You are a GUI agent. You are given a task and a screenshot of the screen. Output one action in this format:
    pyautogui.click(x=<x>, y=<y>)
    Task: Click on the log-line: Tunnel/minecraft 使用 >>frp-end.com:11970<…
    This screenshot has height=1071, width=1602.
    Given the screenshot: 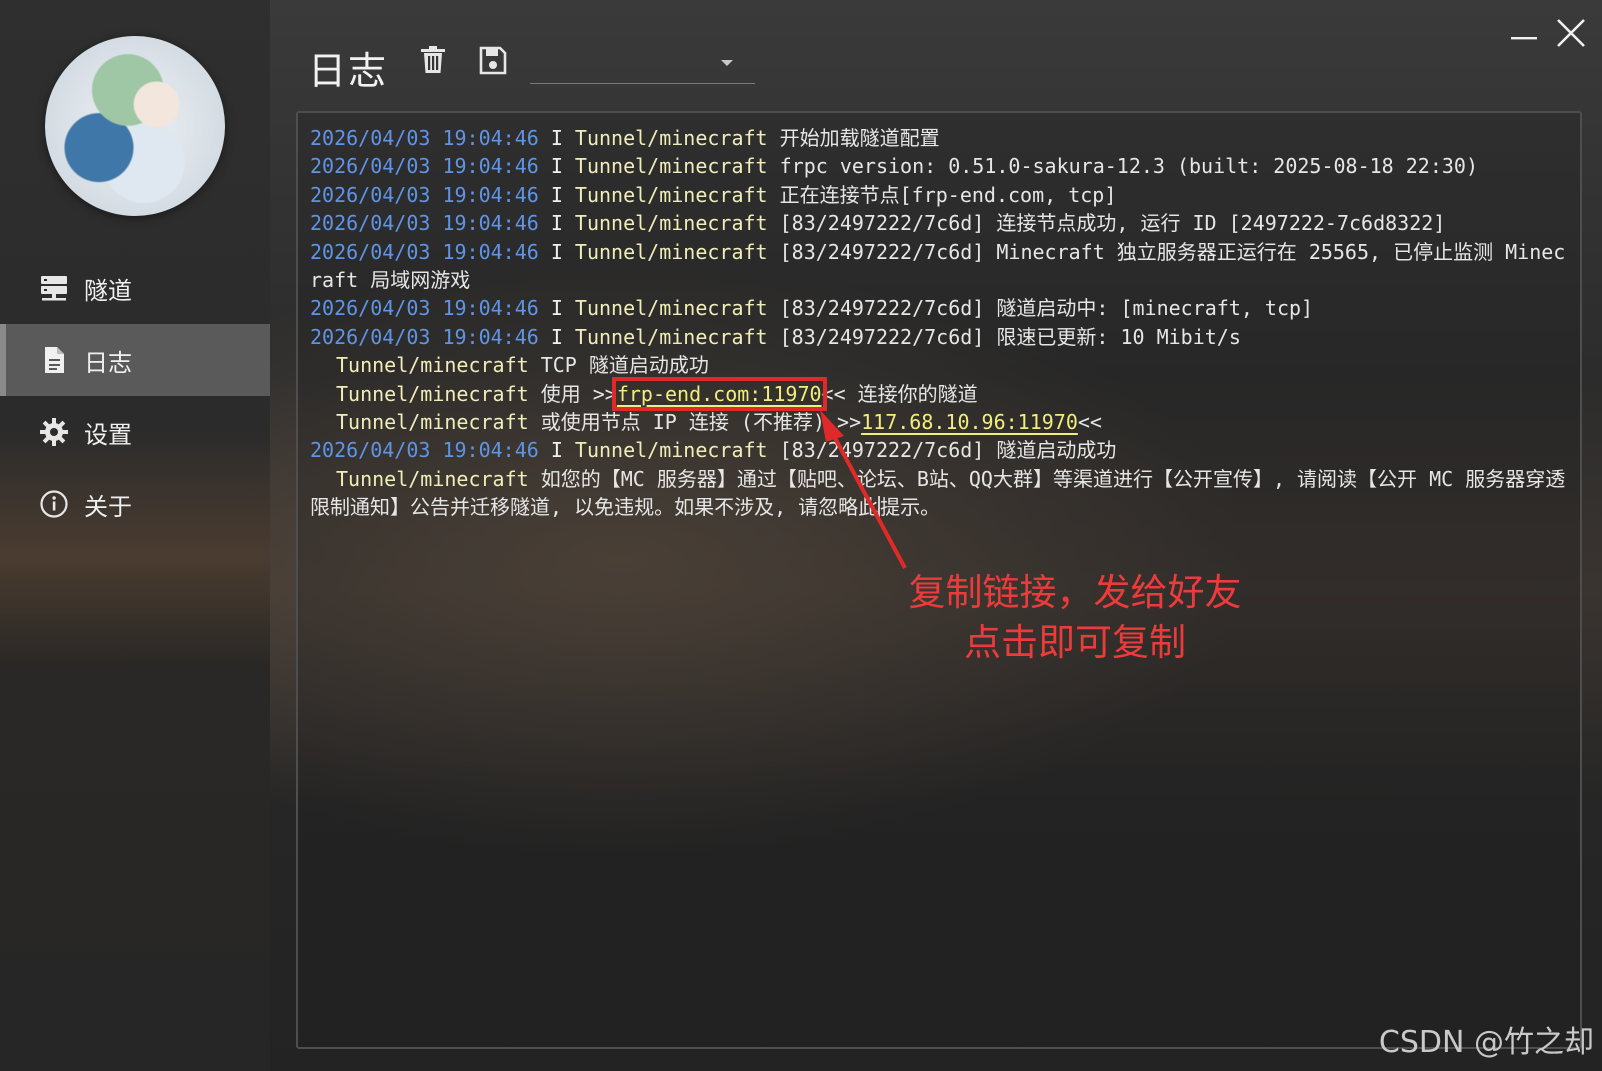 What is the action you would take?
    pyautogui.click(x=657, y=393)
    